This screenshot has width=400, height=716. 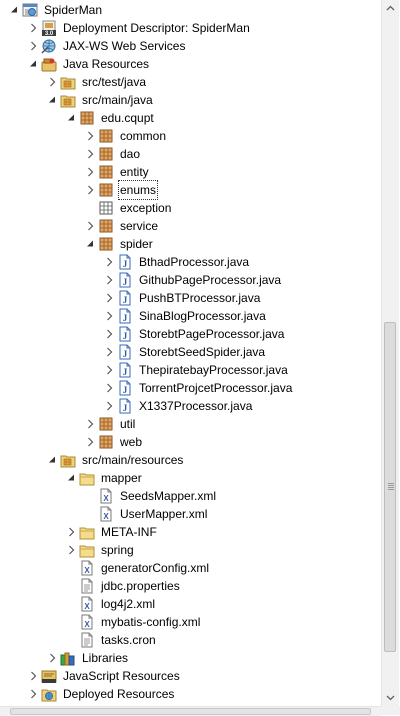 I want to click on tree-item: src/main/java, so click(x=190, y=100).